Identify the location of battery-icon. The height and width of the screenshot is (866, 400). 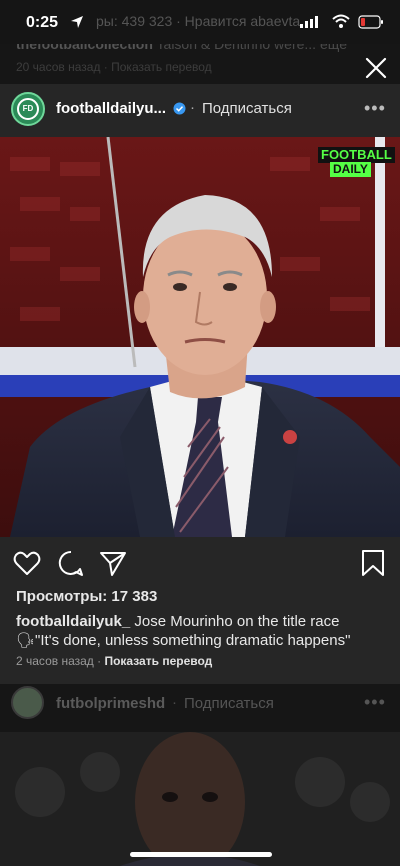
(370, 22).